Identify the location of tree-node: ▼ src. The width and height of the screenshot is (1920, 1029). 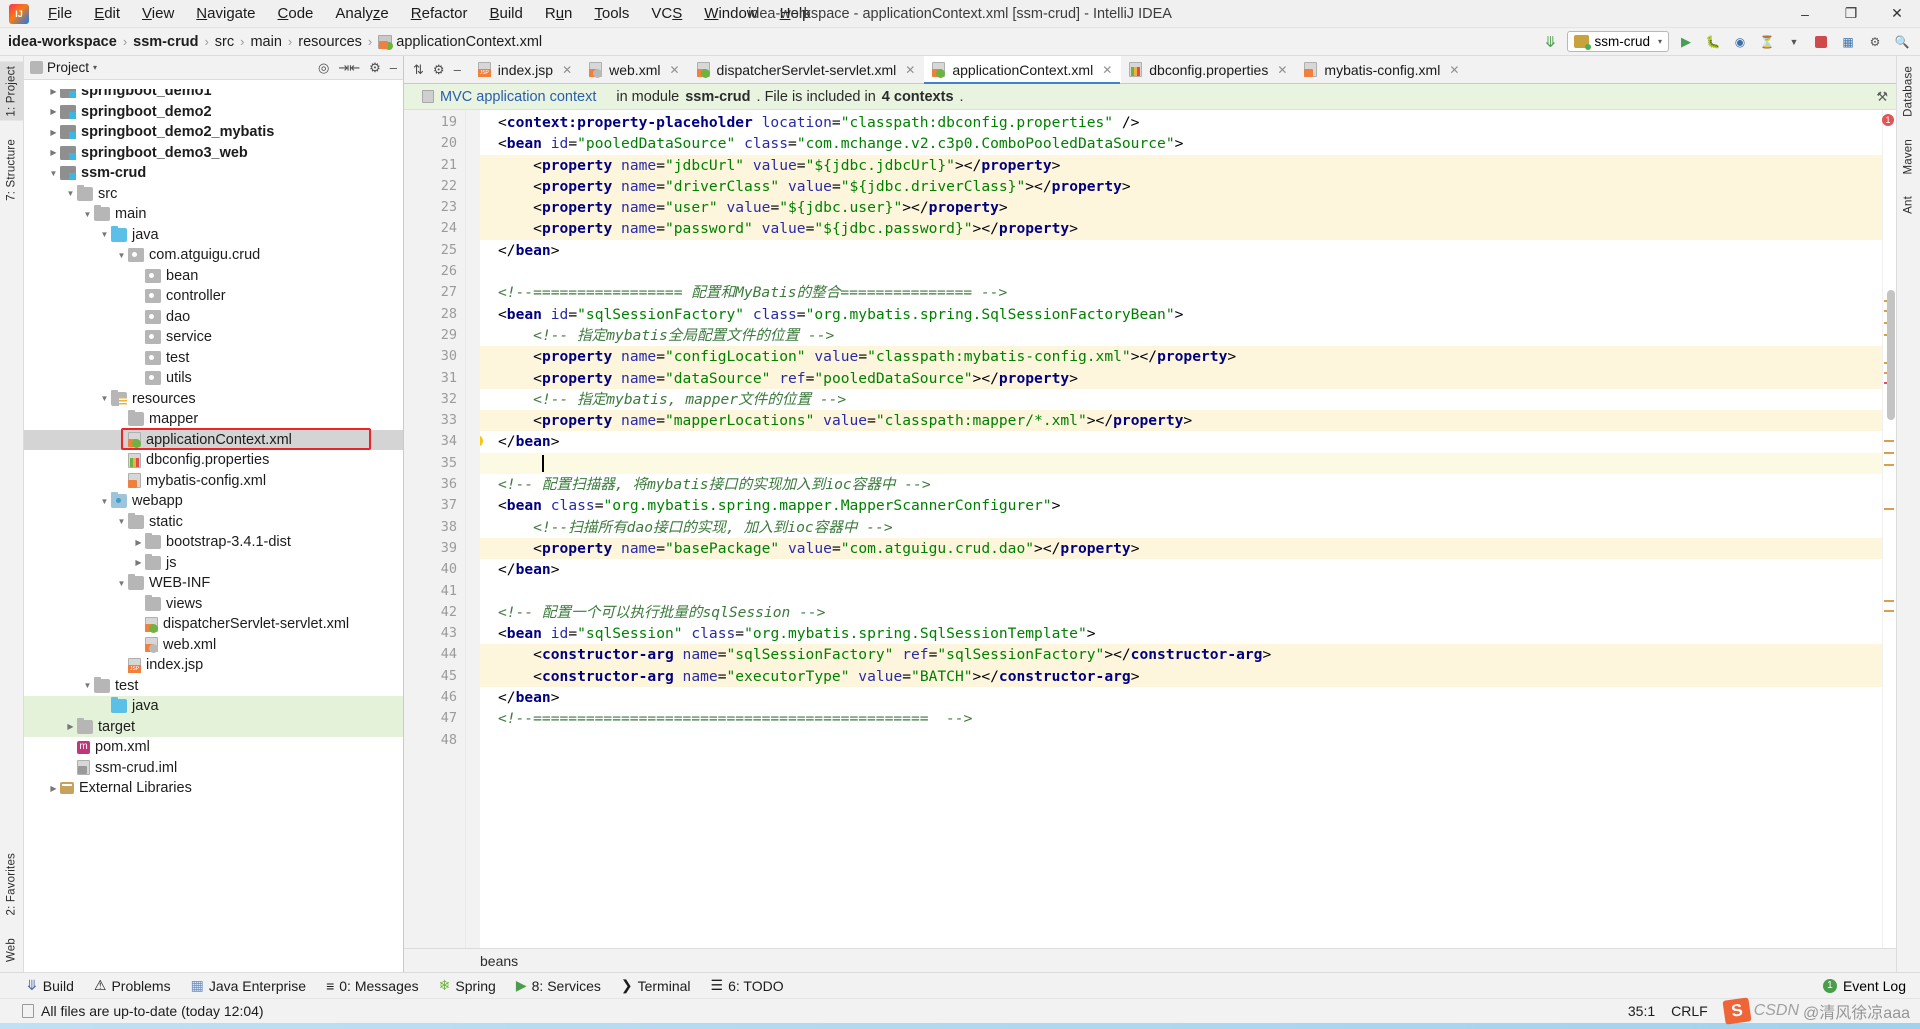
(213, 194).